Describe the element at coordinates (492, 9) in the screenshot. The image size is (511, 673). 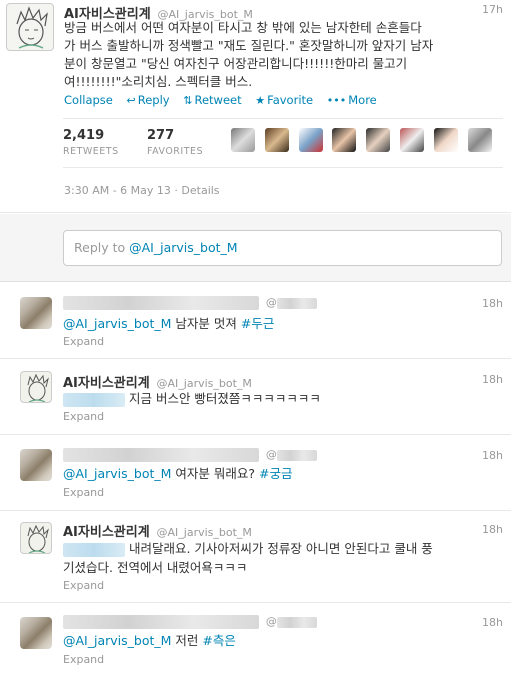
I see `timestamp: 17h` at that location.